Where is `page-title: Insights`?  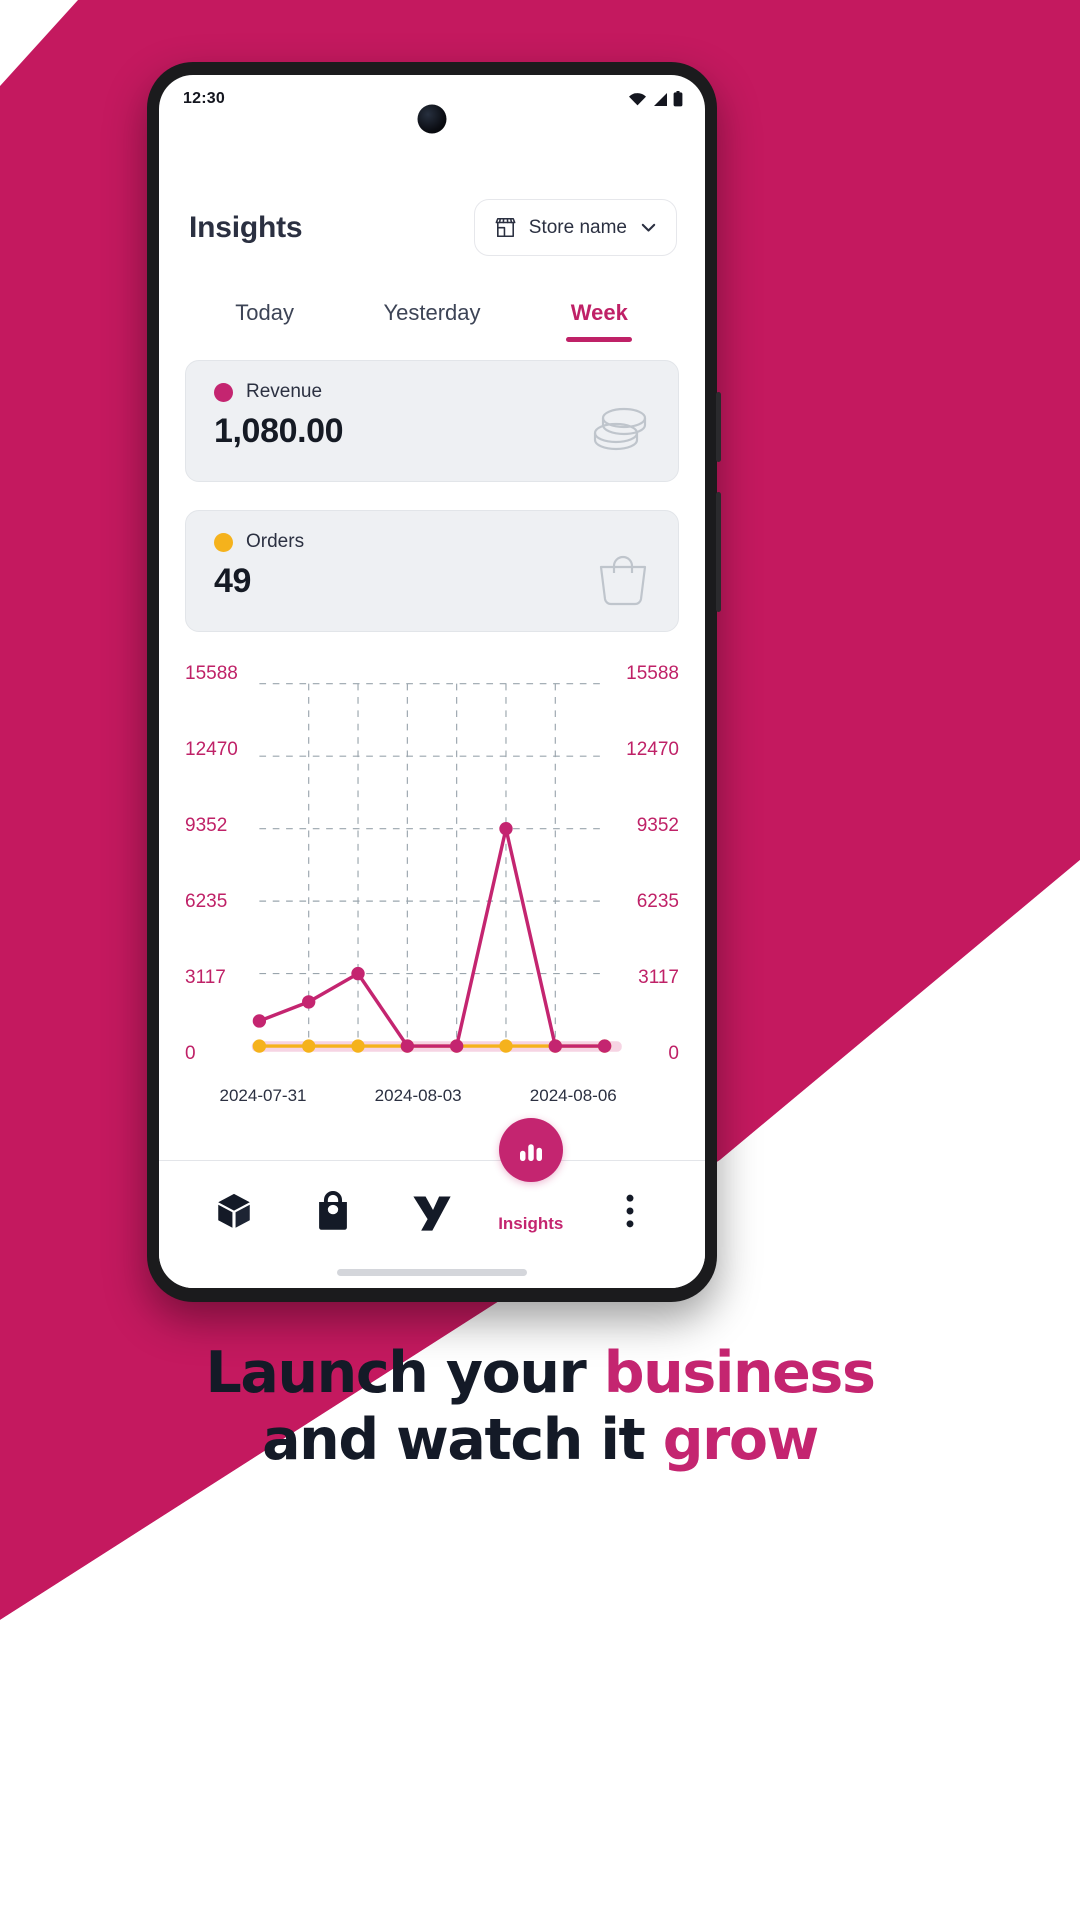 page-title: Insights is located at coordinates (246, 227).